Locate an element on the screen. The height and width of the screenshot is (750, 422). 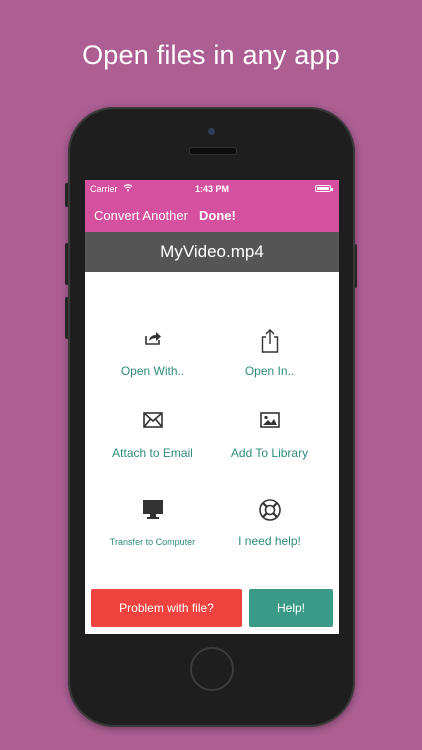
navigation-bar: Convert Another Done! is located at coordinates (212, 215).